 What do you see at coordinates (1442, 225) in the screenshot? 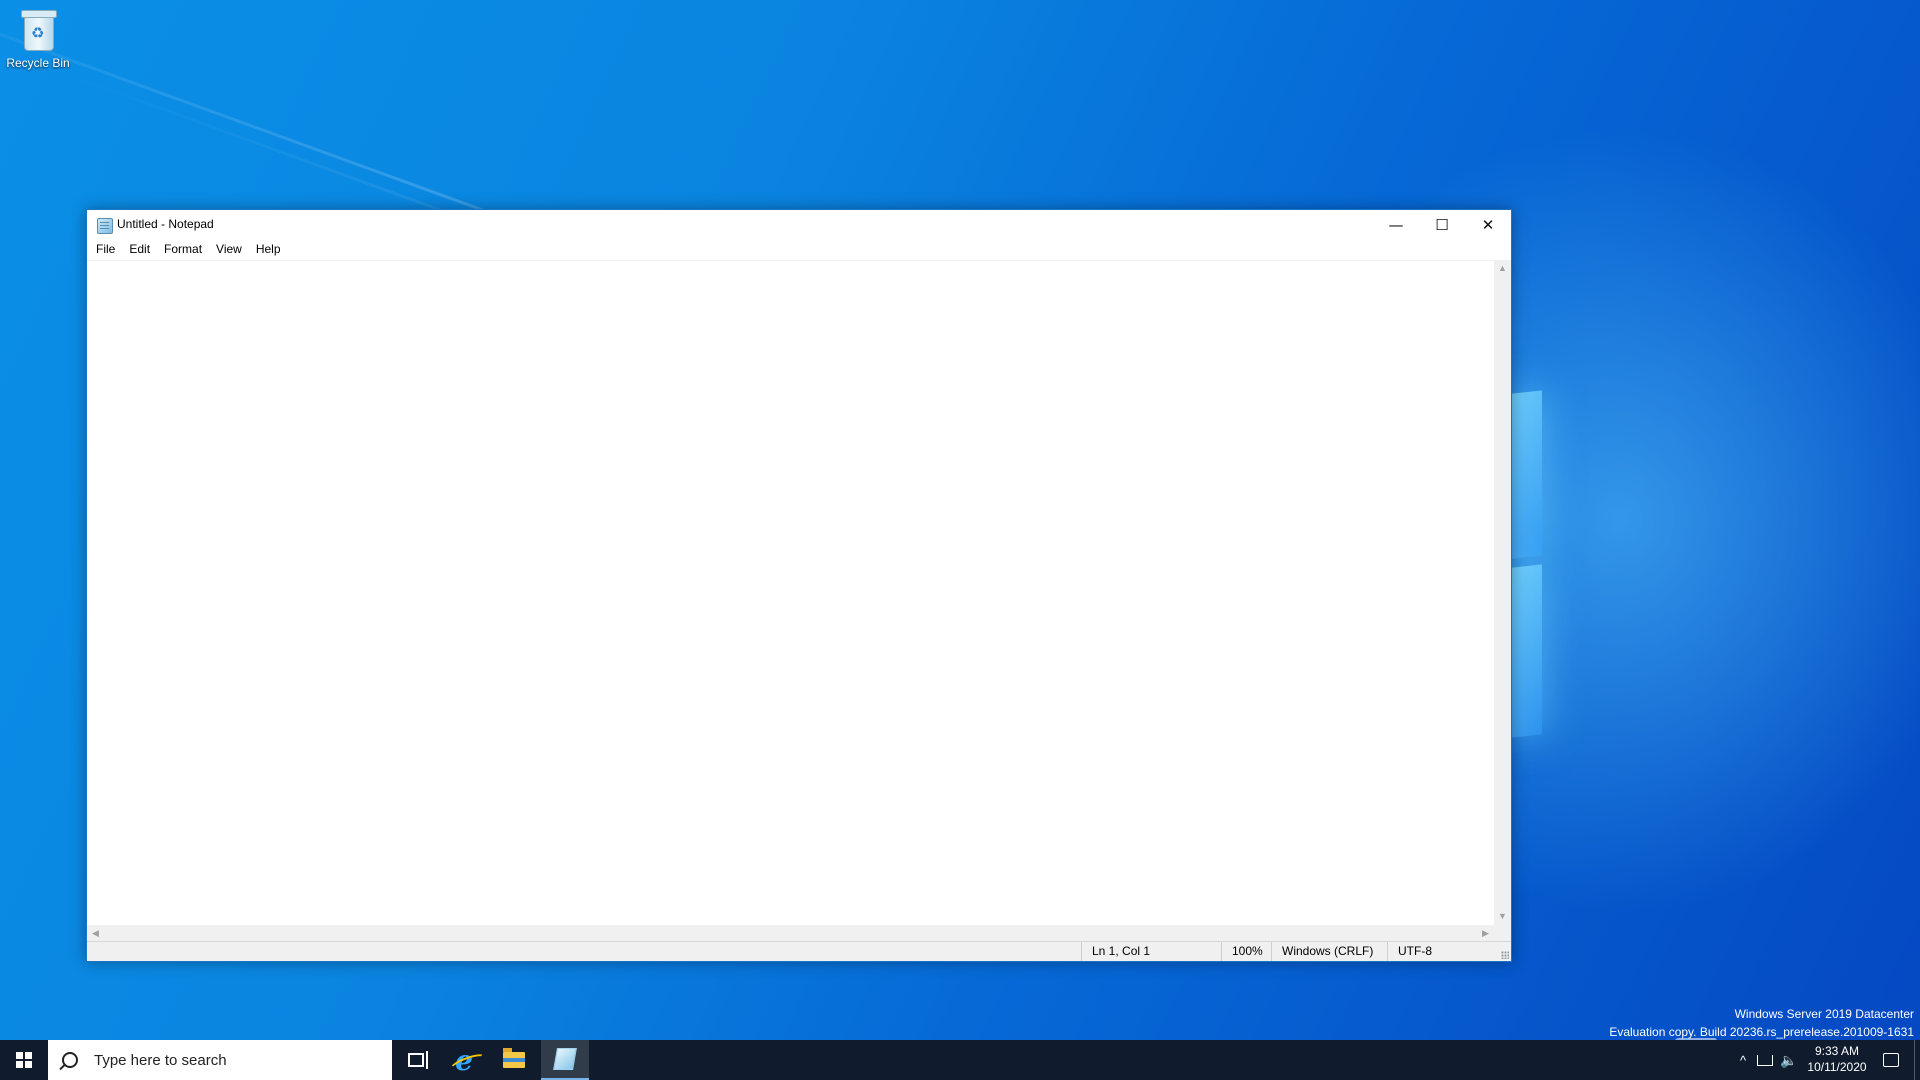
I see `maximize-button: ☐` at bounding box center [1442, 225].